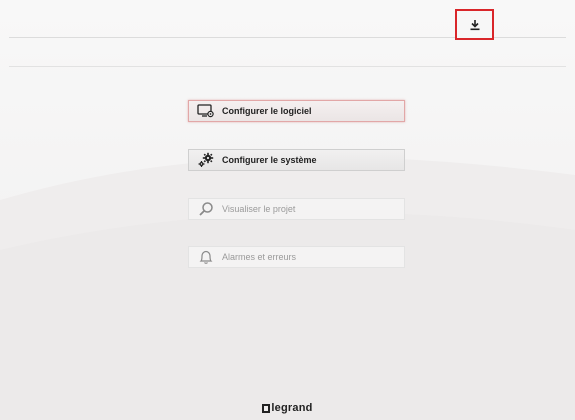 The height and width of the screenshot is (420, 575). What do you see at coordinates (266, 408) in the screenshot?
I see `legrand-mark-icon` at bounding box center [266, 408].